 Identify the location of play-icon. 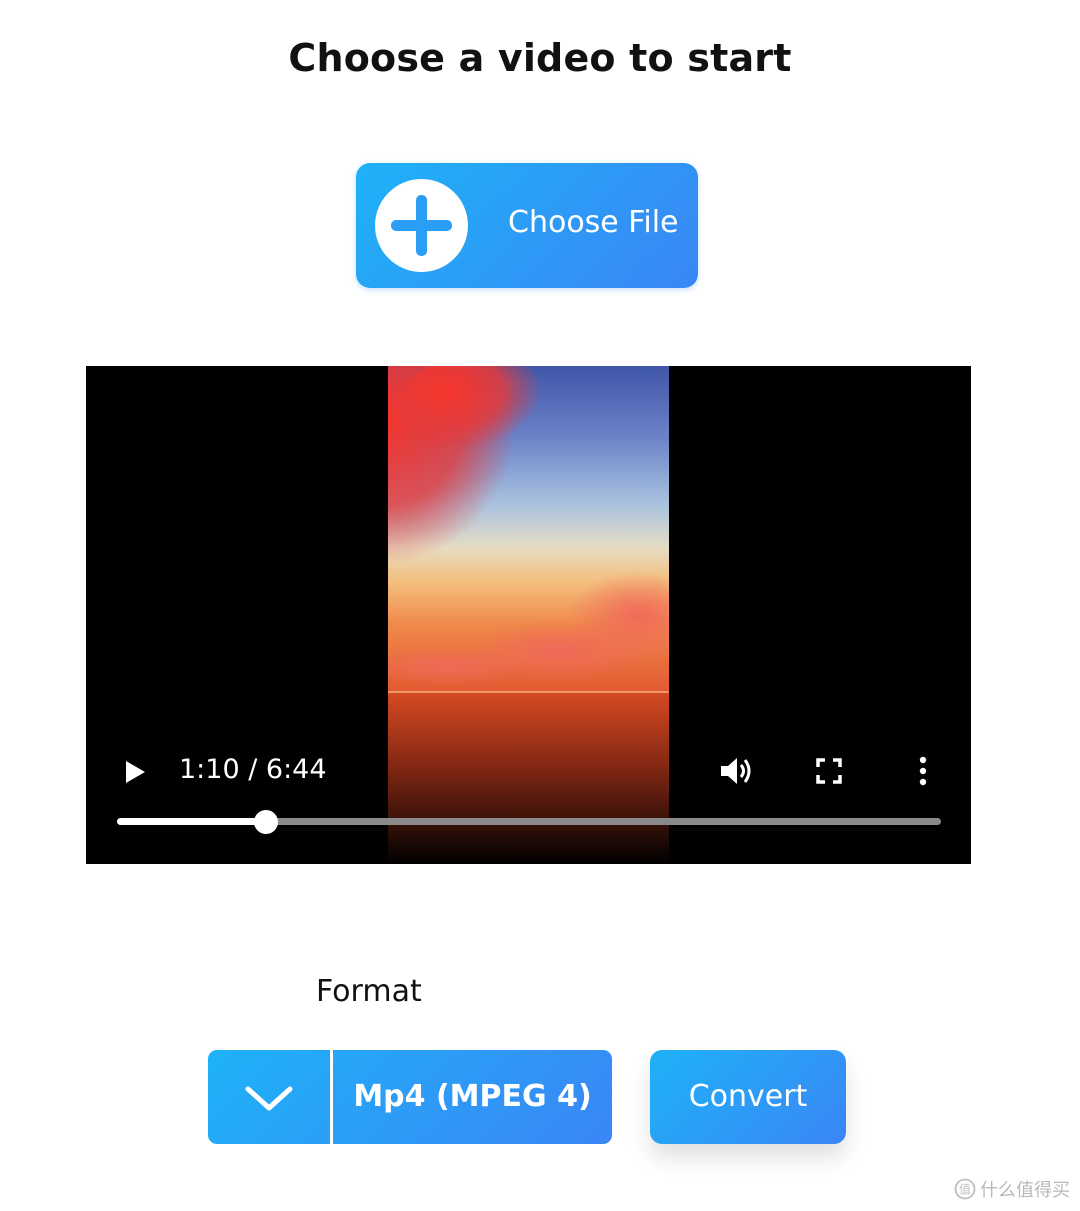
(135, 772).